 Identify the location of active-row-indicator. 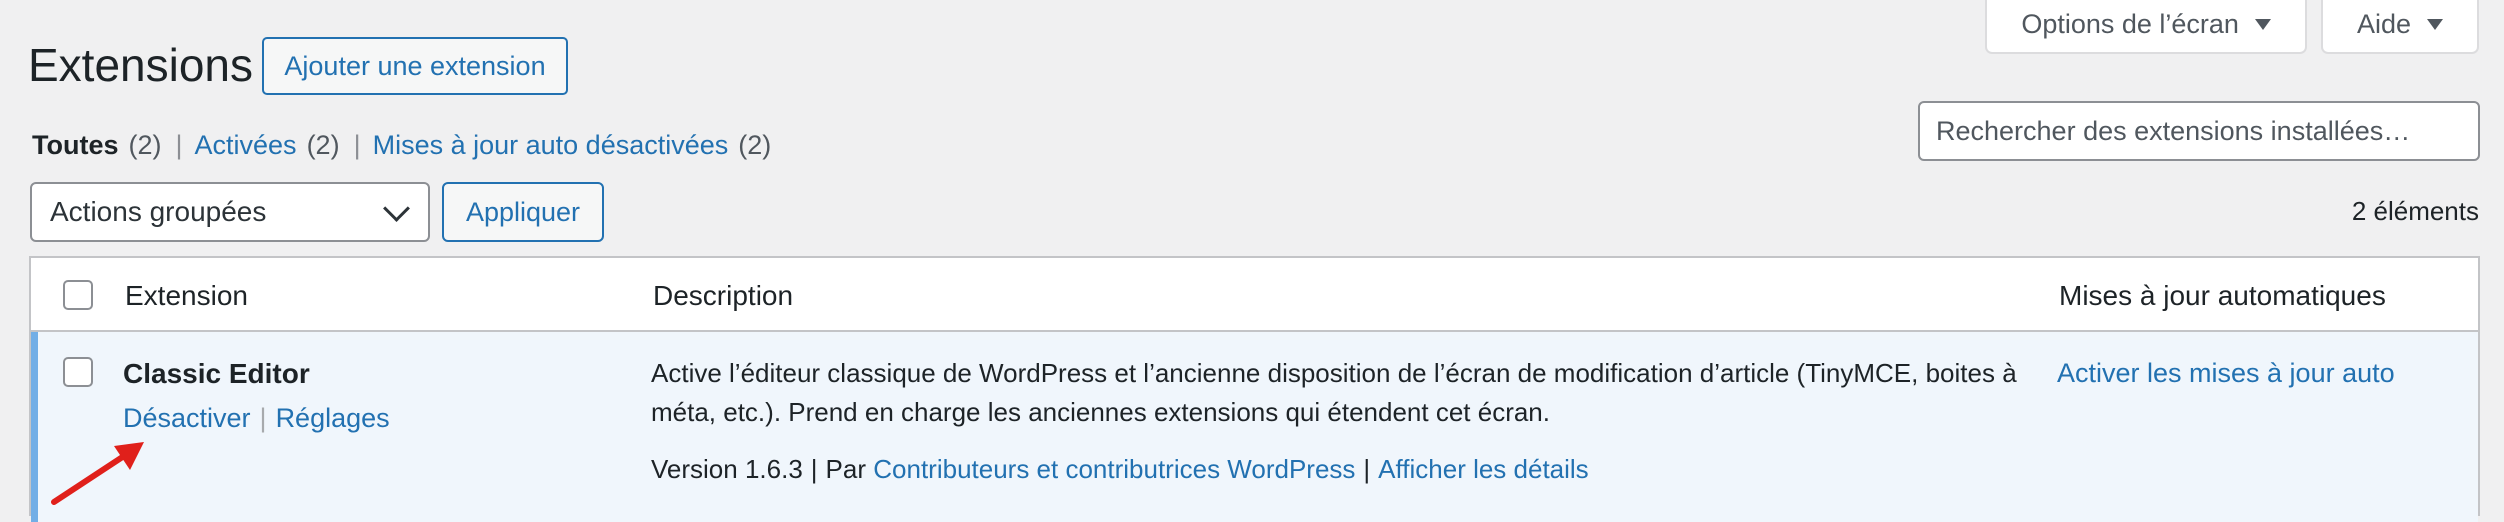
(34, 427).